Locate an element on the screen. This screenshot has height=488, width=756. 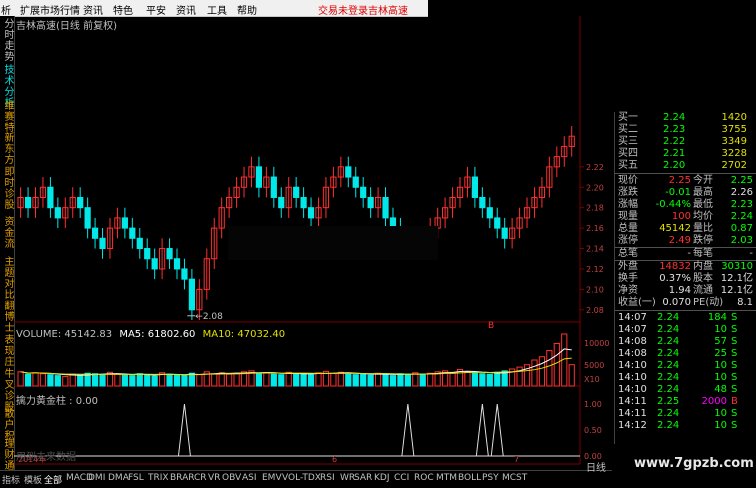
menu-help: 帮助 is located at coordinates (247, 9).